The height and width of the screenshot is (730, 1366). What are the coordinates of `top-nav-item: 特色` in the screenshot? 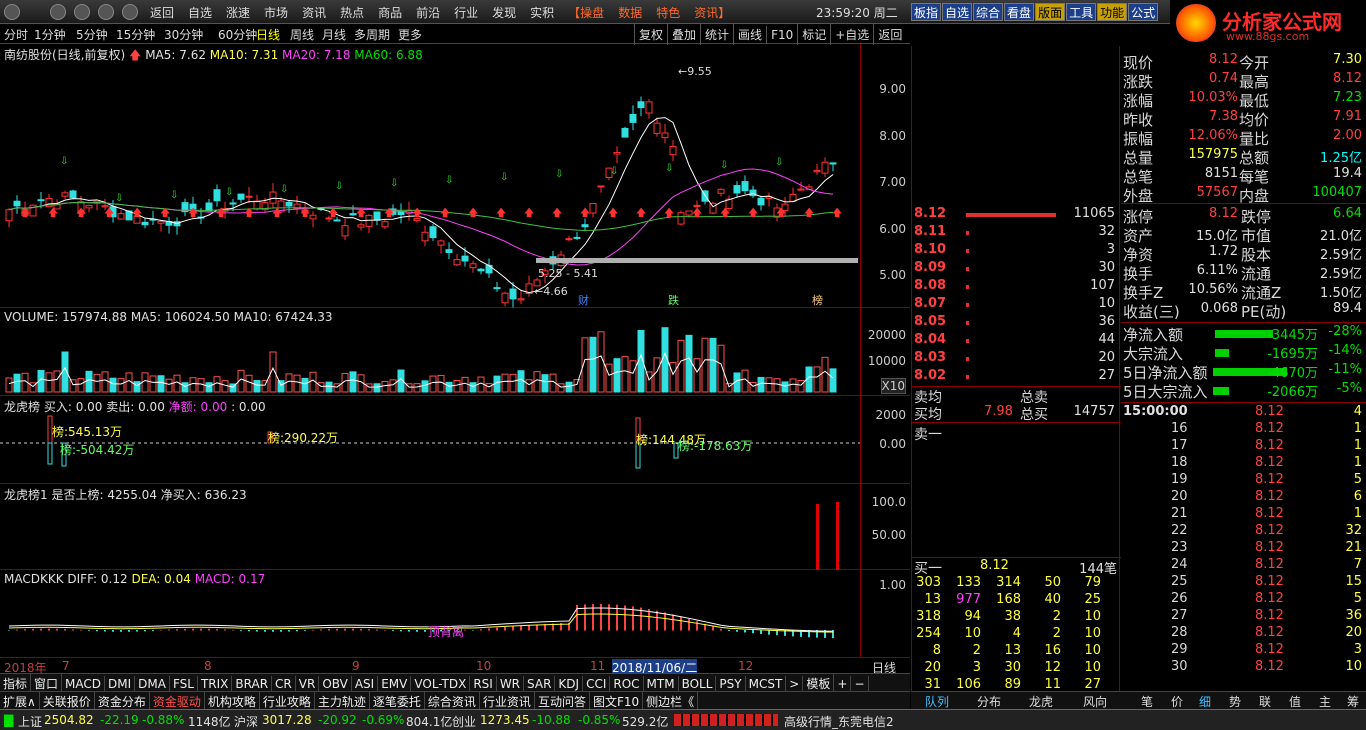 It's located at (668, 13).